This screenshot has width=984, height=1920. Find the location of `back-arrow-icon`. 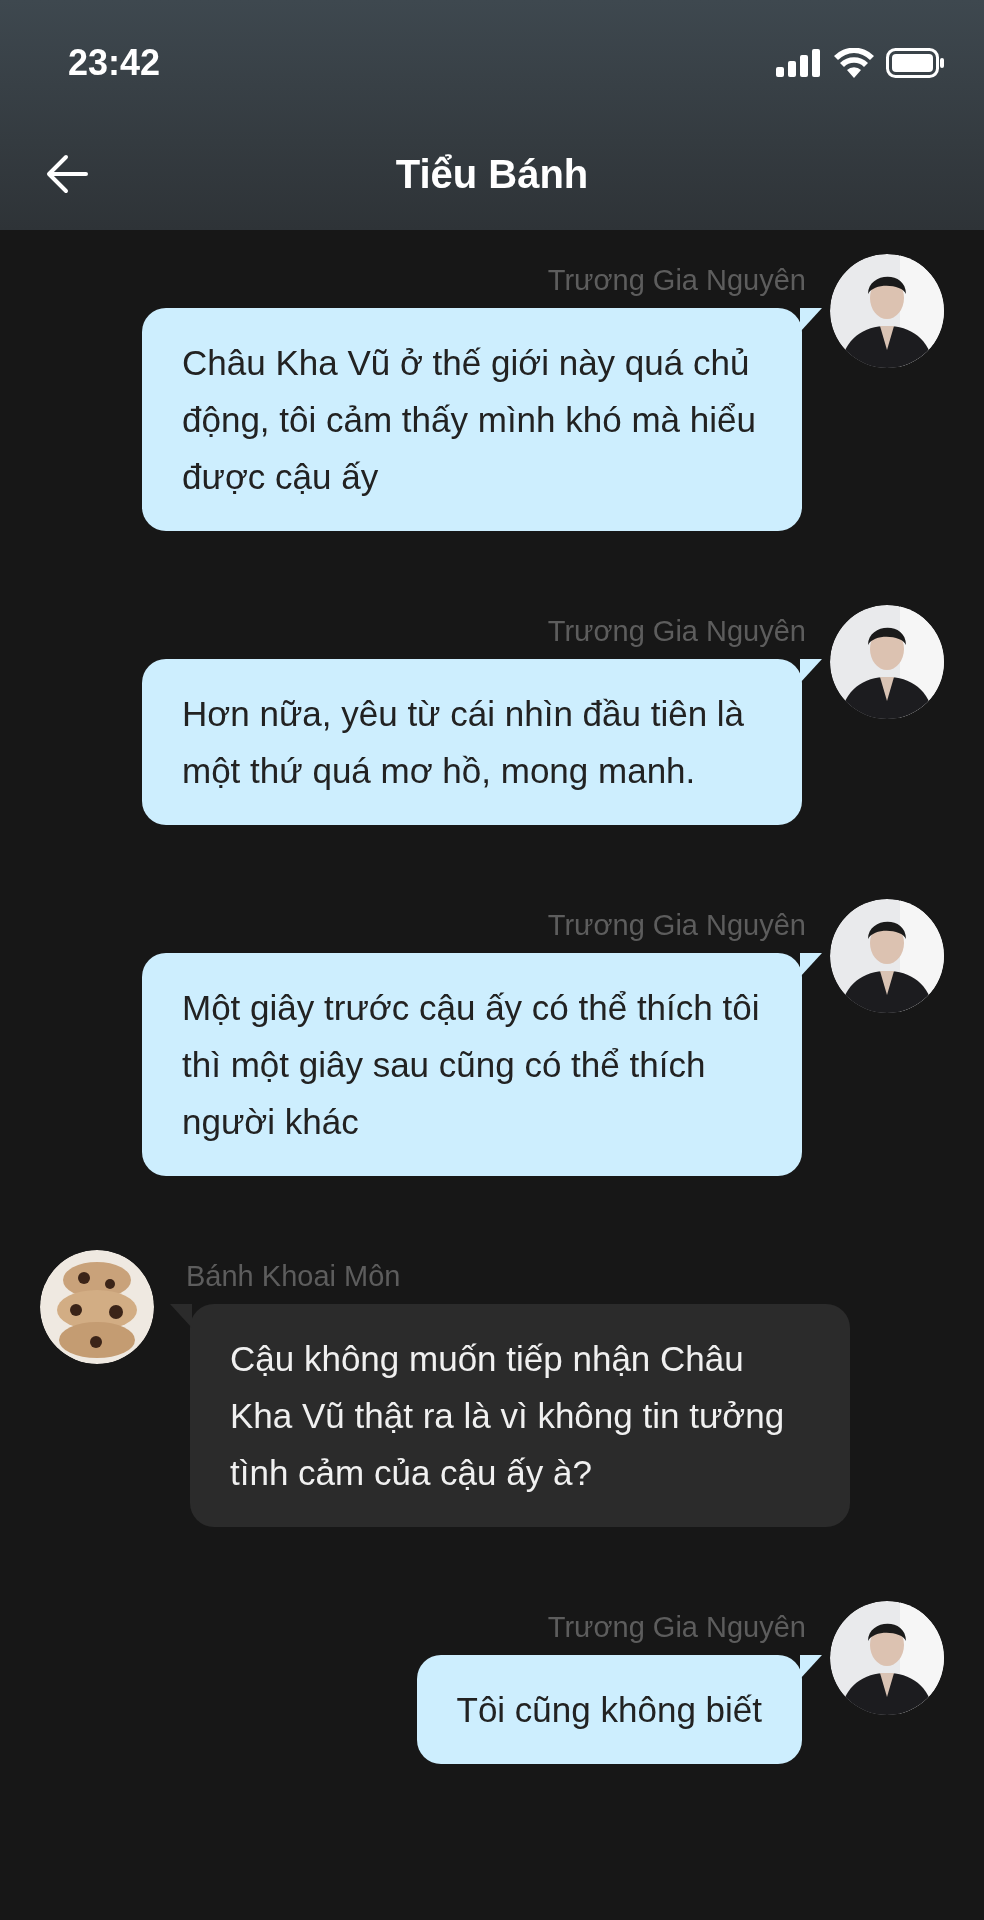

back-arrow-icon is located at coordinates (67, 174).